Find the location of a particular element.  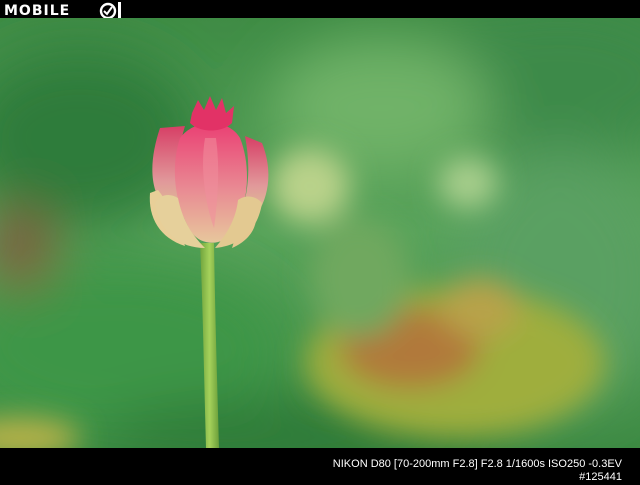

photo-id: #125441 is located at coordinates (600, 477).